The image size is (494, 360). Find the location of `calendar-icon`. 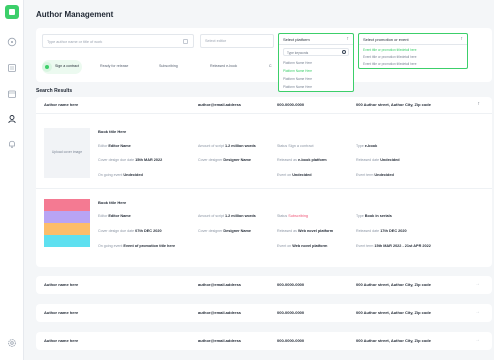

calendar-icon is located at coordinates (12, 94).